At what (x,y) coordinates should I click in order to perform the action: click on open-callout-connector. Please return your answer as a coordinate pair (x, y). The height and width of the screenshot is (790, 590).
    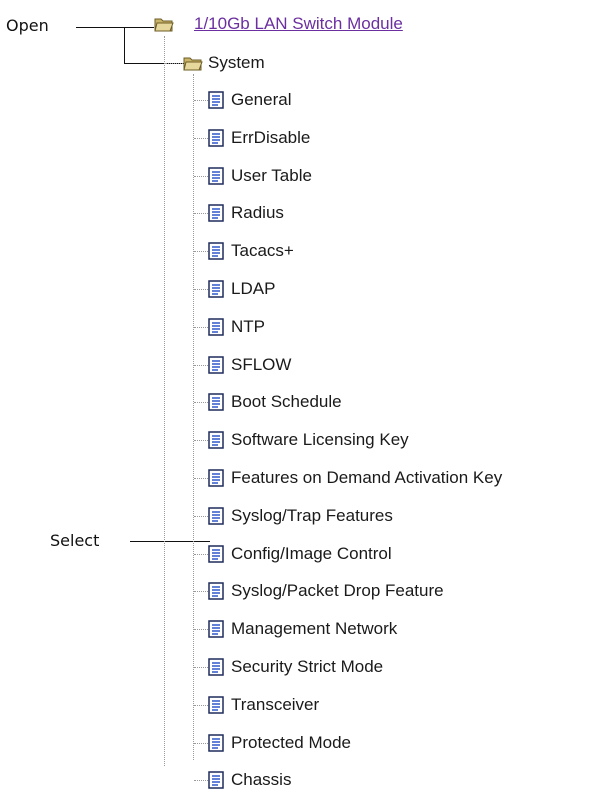
    Looking at the image, I should click on (124, 45).